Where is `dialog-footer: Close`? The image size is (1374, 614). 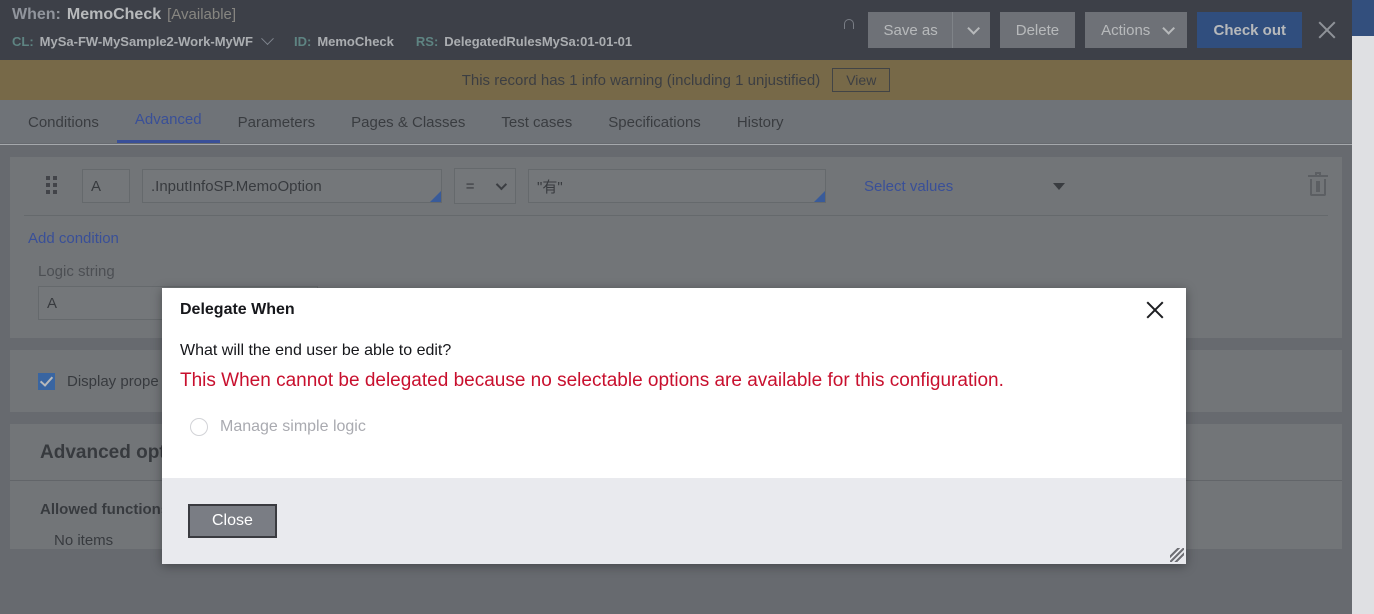
dialog-footer: Close is located at coordinates (674, 521).